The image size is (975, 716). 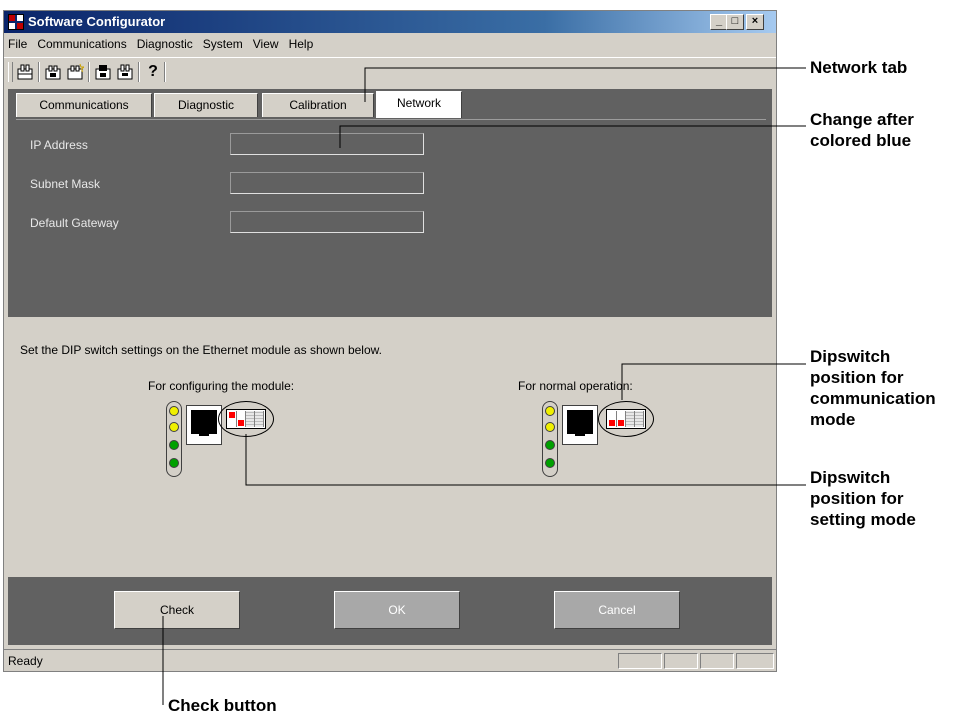 What do you see at coordinates (84, 105) in the screenshot?
I see `tab-communications: Communications` at bounding box center [84, 105].